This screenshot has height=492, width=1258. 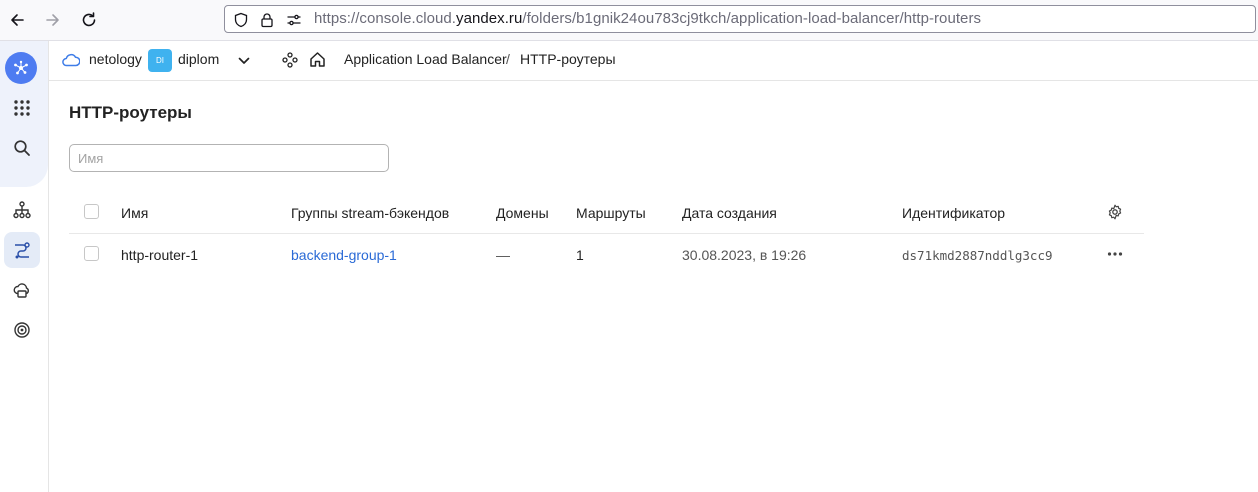 What do you see at coordinates (130, 112) in the screenshot?
I see `page-title: HTTP-роутеры` at bounding box center [130, 112].